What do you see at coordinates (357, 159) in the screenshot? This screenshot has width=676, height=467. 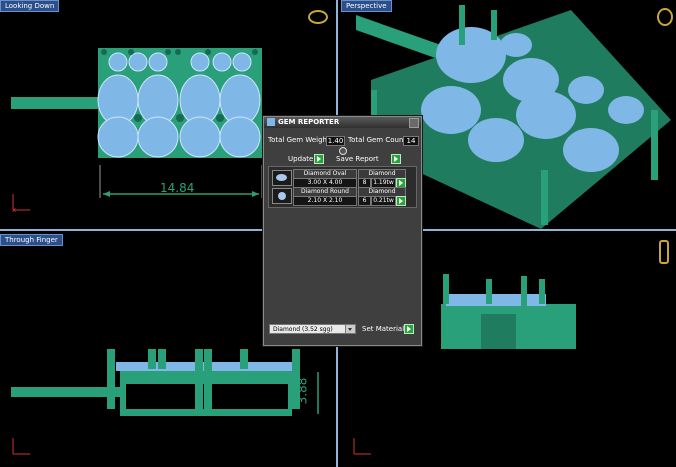 I see `save-report-label: Save Report` at bounding box center [357, 159].